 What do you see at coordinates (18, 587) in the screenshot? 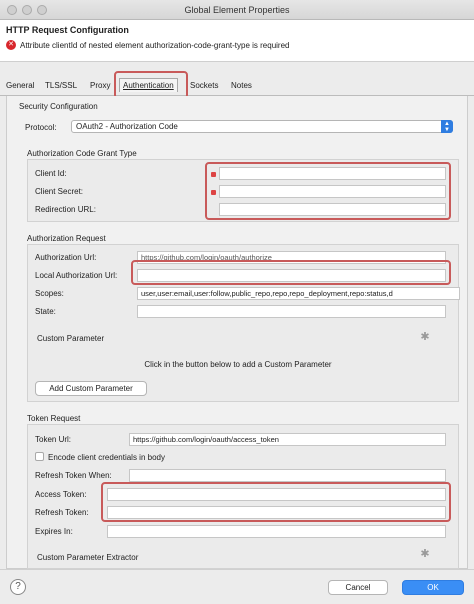
I see `help-icon: ?` at bounding box center [18, 587].